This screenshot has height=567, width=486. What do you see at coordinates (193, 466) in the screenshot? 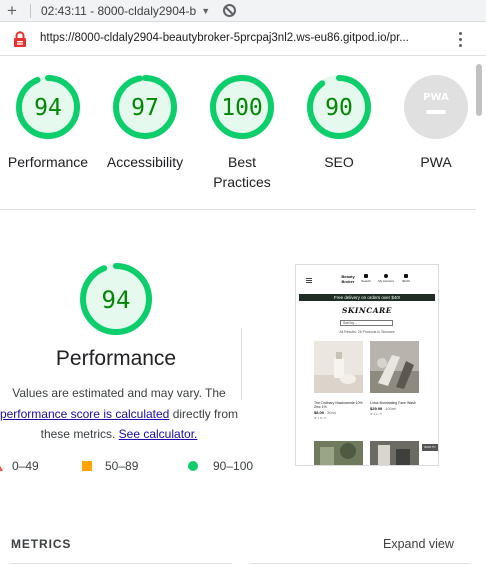
I see `pass-circle-icon` at bounding box center [193, 466].